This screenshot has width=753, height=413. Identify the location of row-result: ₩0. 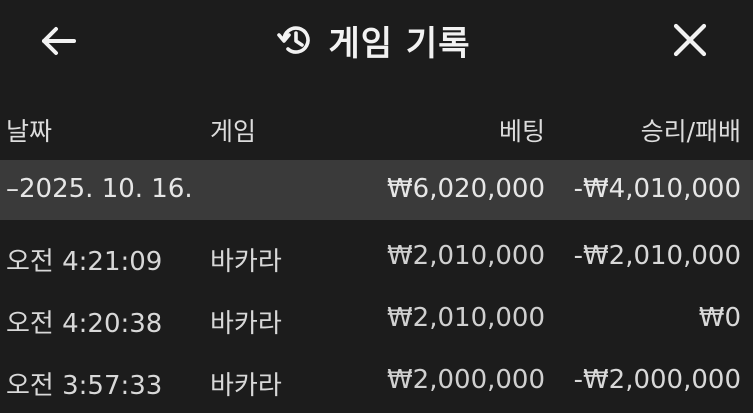
(719, 318).